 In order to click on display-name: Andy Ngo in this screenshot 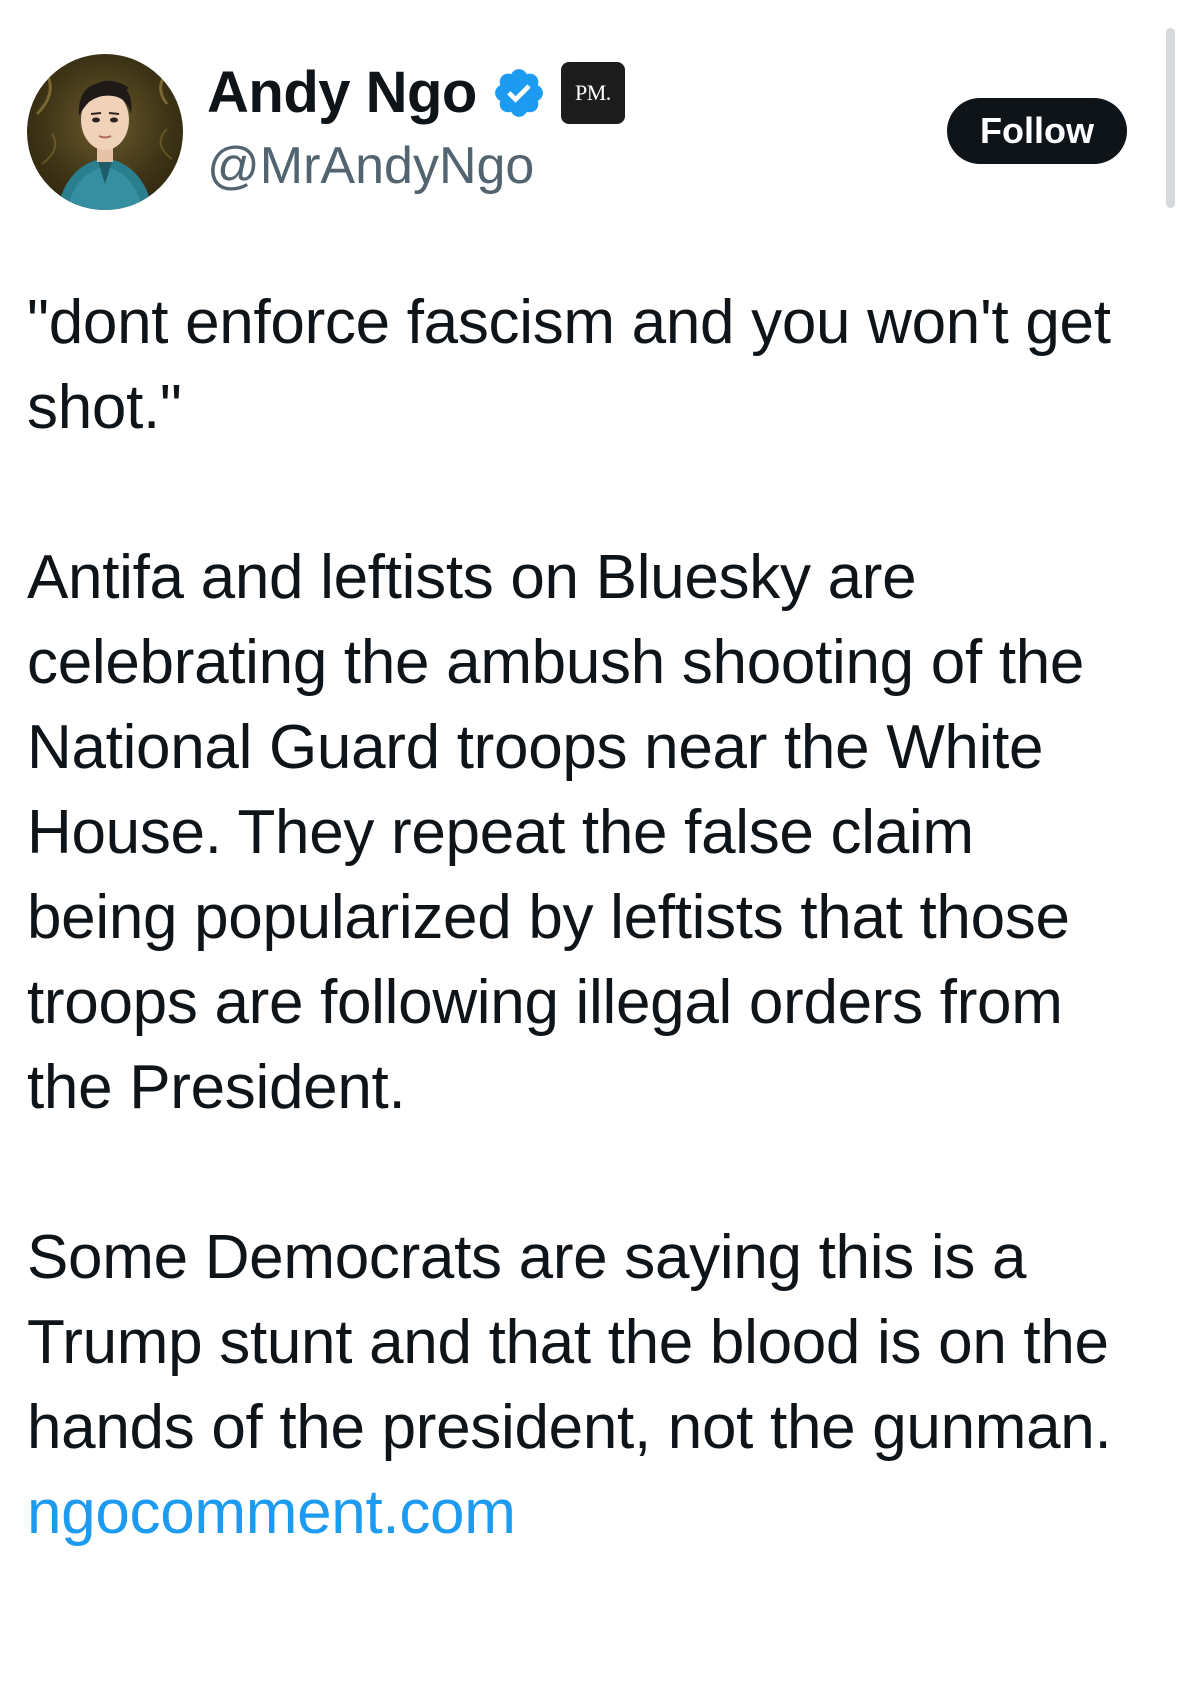, I will do `click(342, 93)`.